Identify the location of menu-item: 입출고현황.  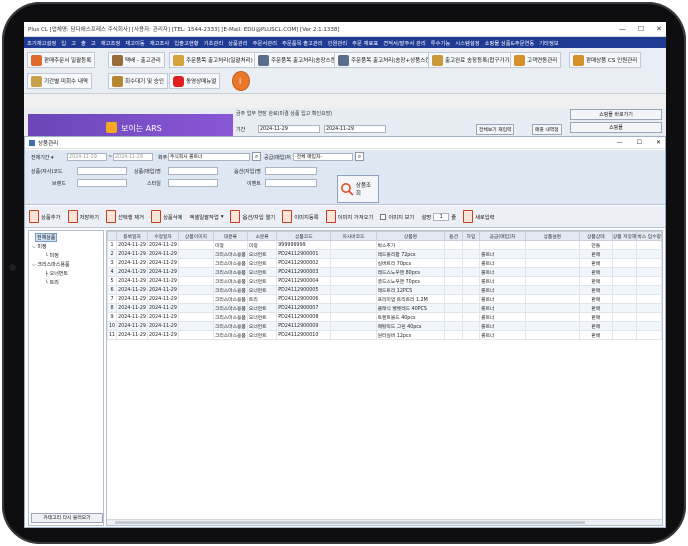
(186, 43).